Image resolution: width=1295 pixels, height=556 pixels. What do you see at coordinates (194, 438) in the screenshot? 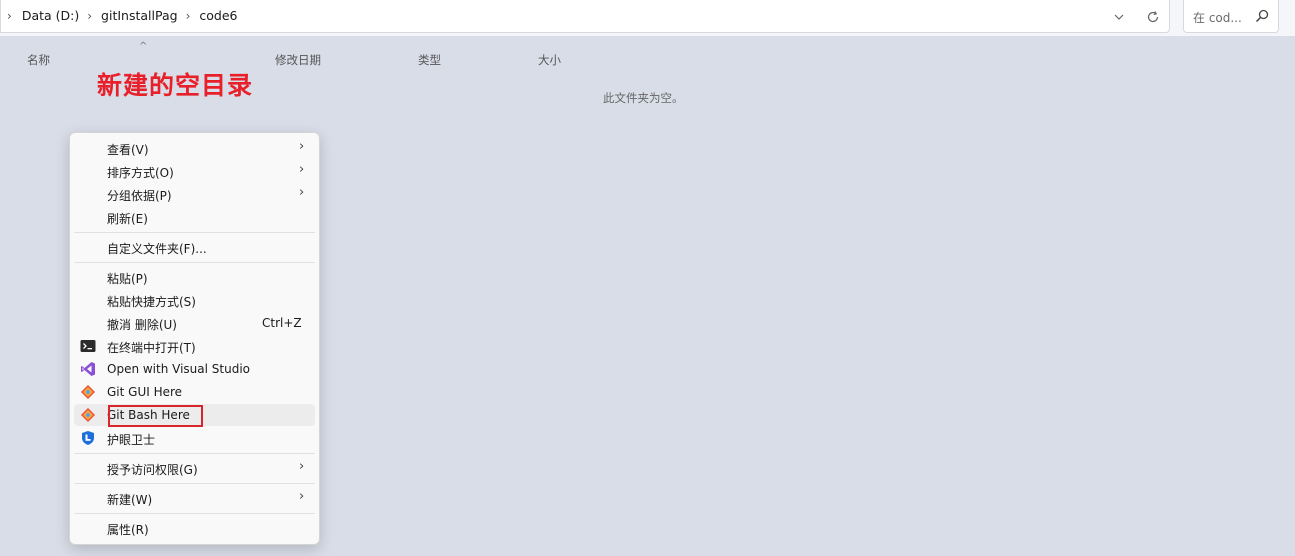
I see `menu-item-eye-guard: 护眼卫士` at bounding box center [194, 438].